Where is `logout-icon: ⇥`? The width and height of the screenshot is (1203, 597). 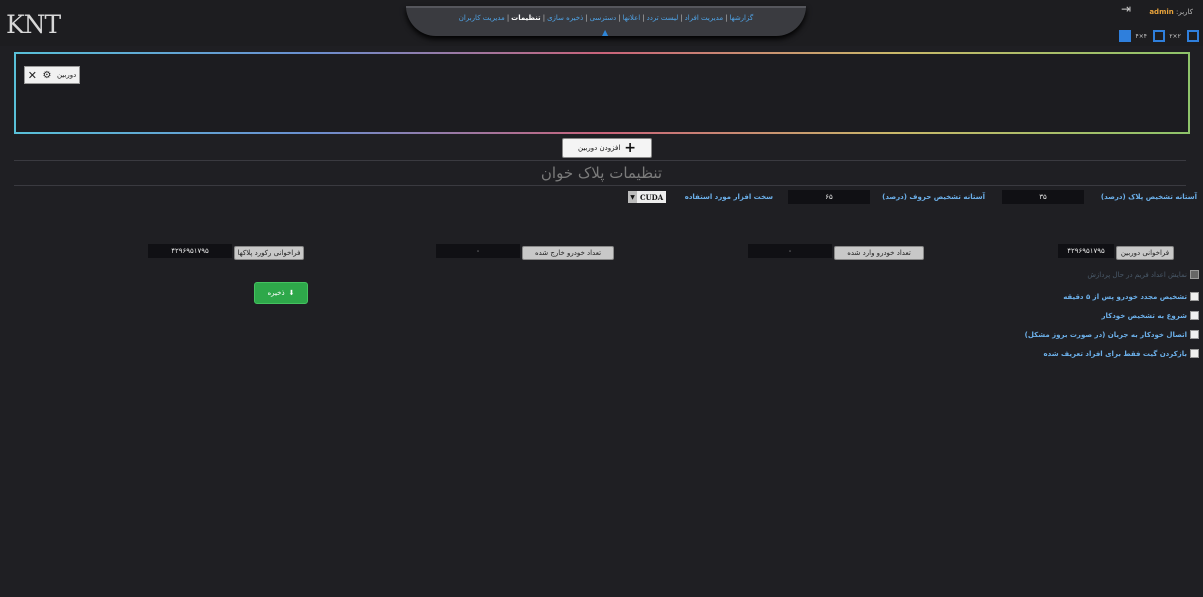
logout-icon: ⇥ is located at coordinates (1126, 9).